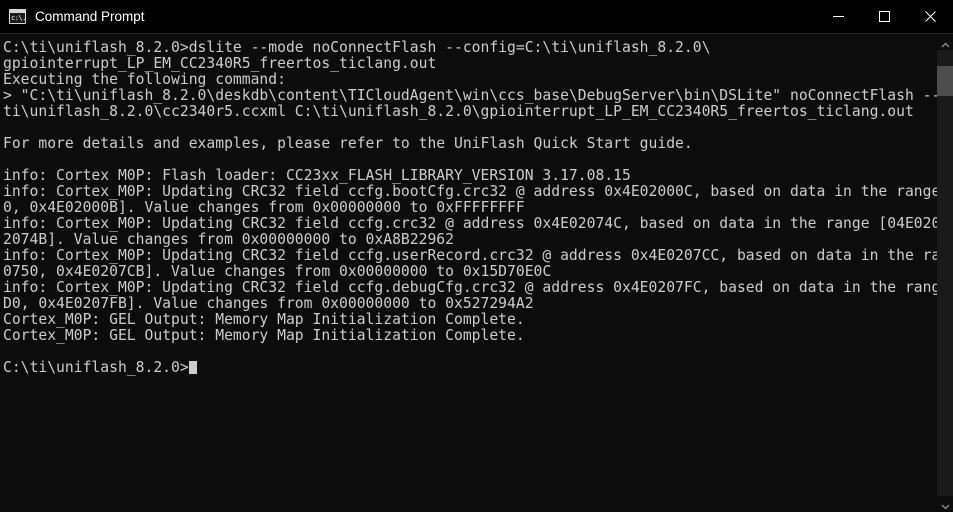  I want to click on maximize-icon, so click(884, 16).